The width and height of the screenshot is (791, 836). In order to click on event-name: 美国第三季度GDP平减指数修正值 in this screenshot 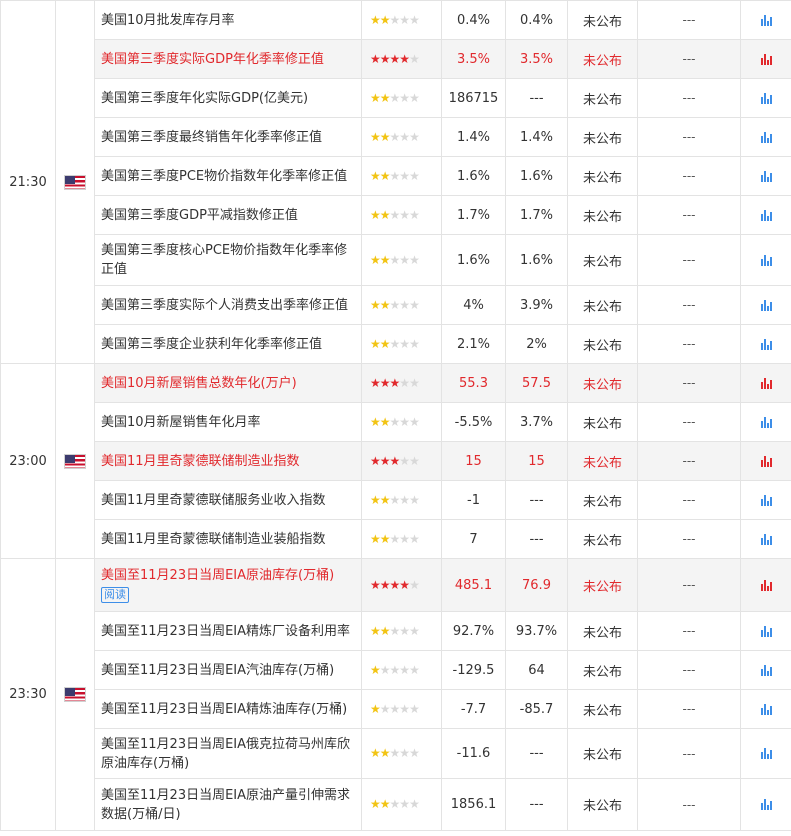, I will do `click(199, 215)`.